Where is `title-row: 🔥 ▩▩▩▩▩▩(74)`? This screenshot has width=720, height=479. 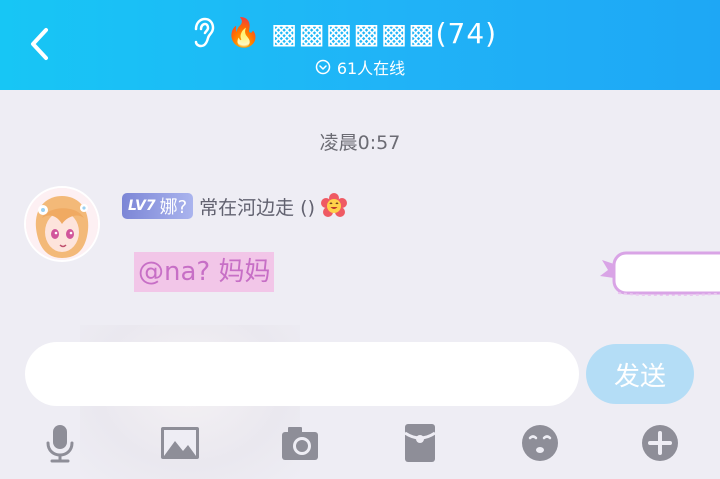
title-row: 🔥 ▩▩▩▩▩▩(74) is located at coordinates (343, 33).